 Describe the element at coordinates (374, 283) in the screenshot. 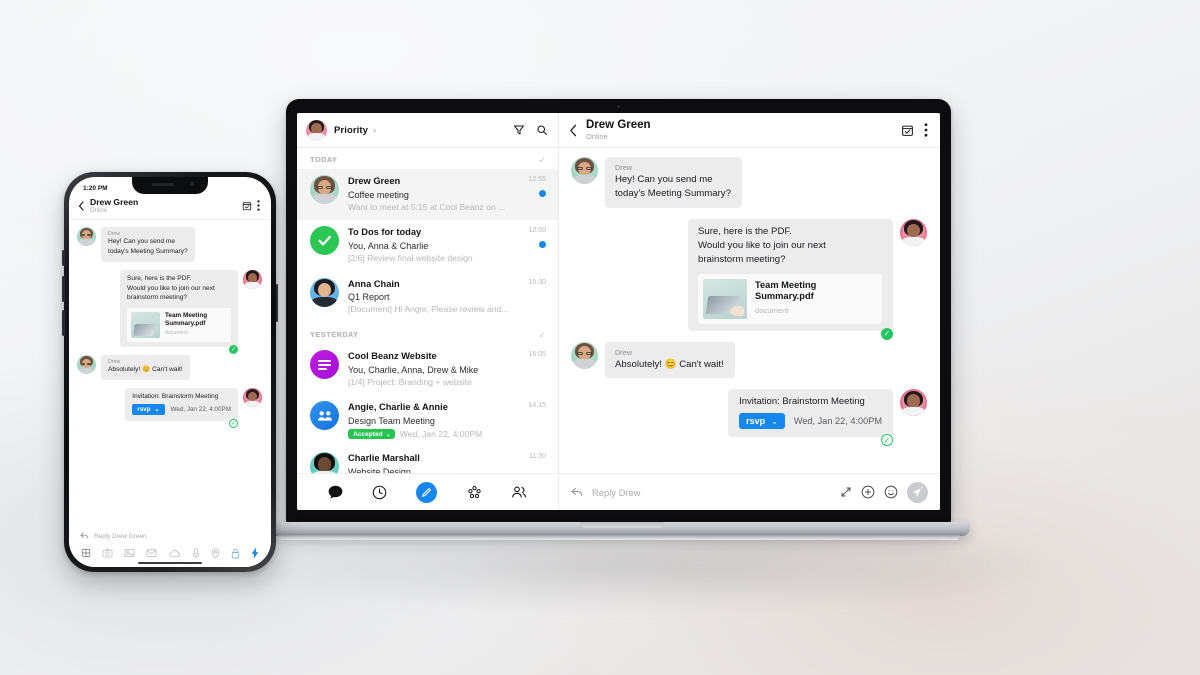

I see `conversation-name: Anna Chain` at that location.